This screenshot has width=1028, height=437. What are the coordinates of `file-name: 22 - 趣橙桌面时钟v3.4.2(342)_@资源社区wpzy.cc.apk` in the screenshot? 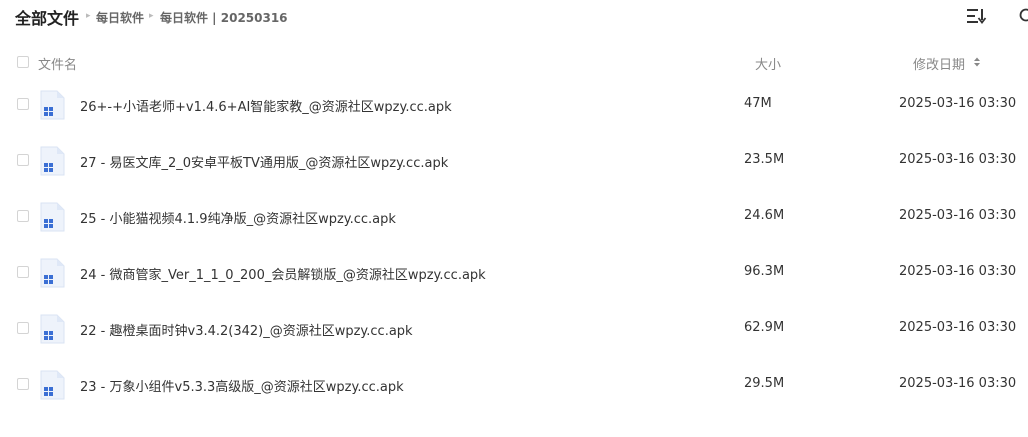 It's located at (246, 329).